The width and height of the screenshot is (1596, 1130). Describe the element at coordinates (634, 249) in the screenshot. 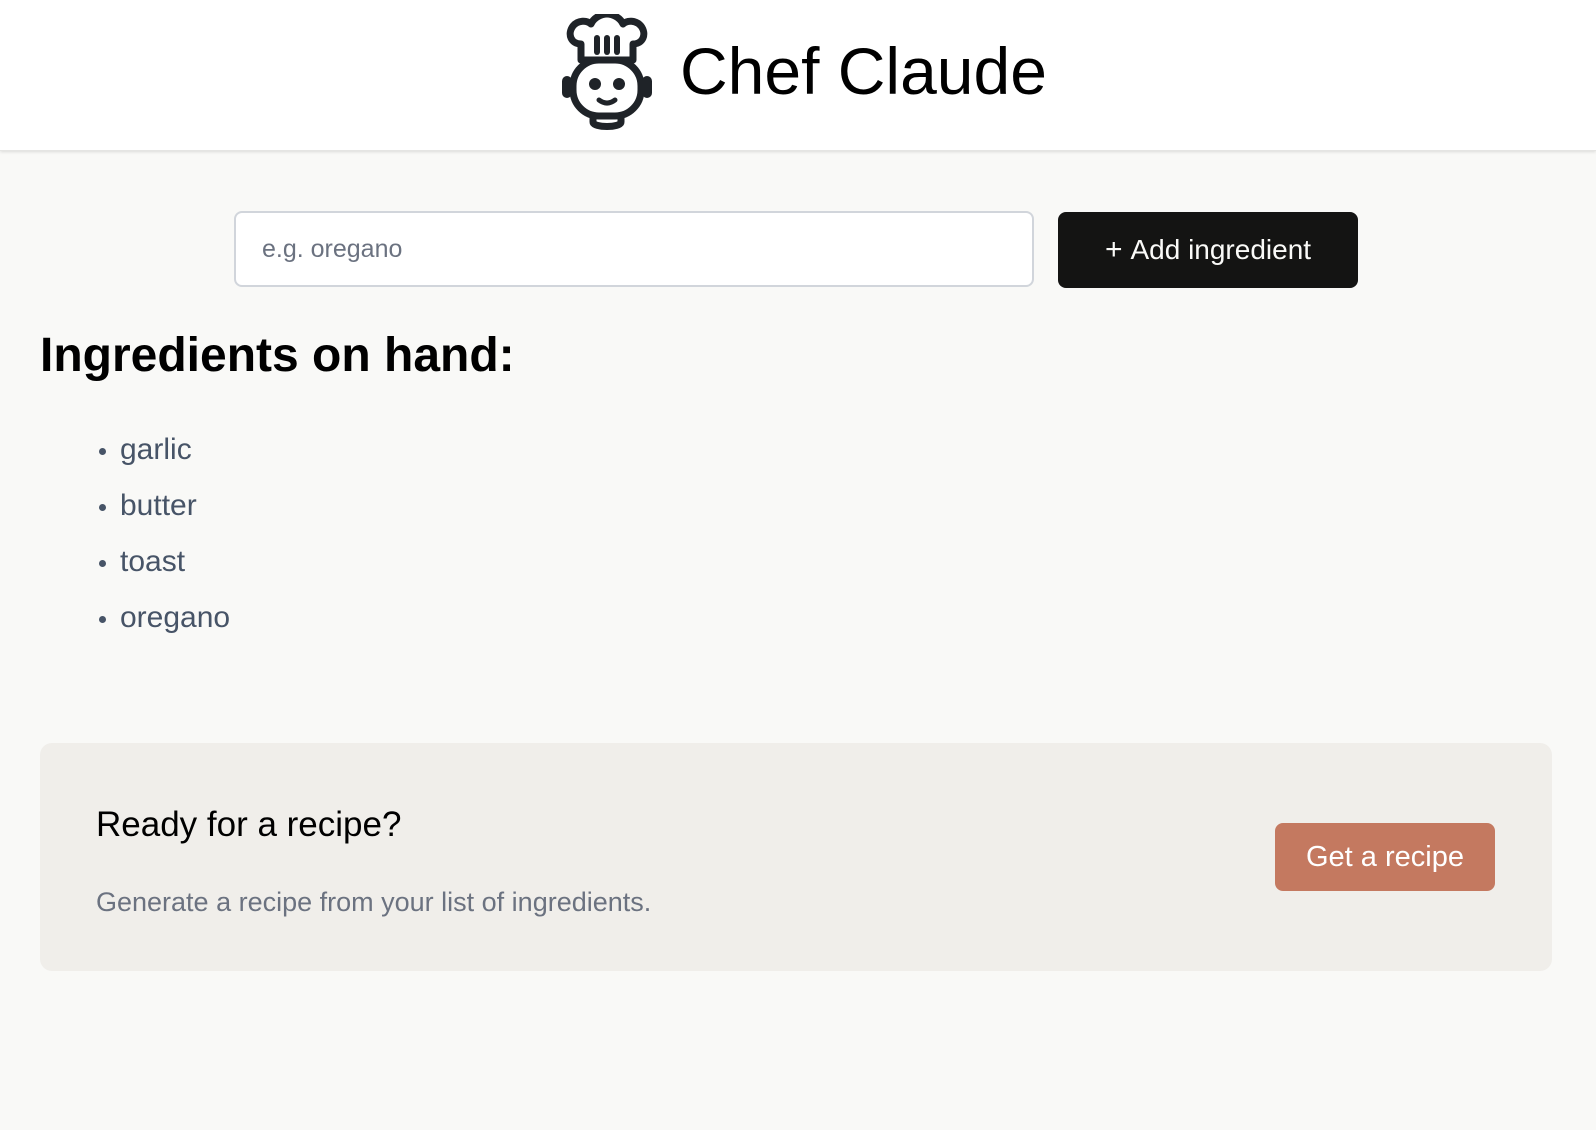

I see `ingredient-input` at that location.